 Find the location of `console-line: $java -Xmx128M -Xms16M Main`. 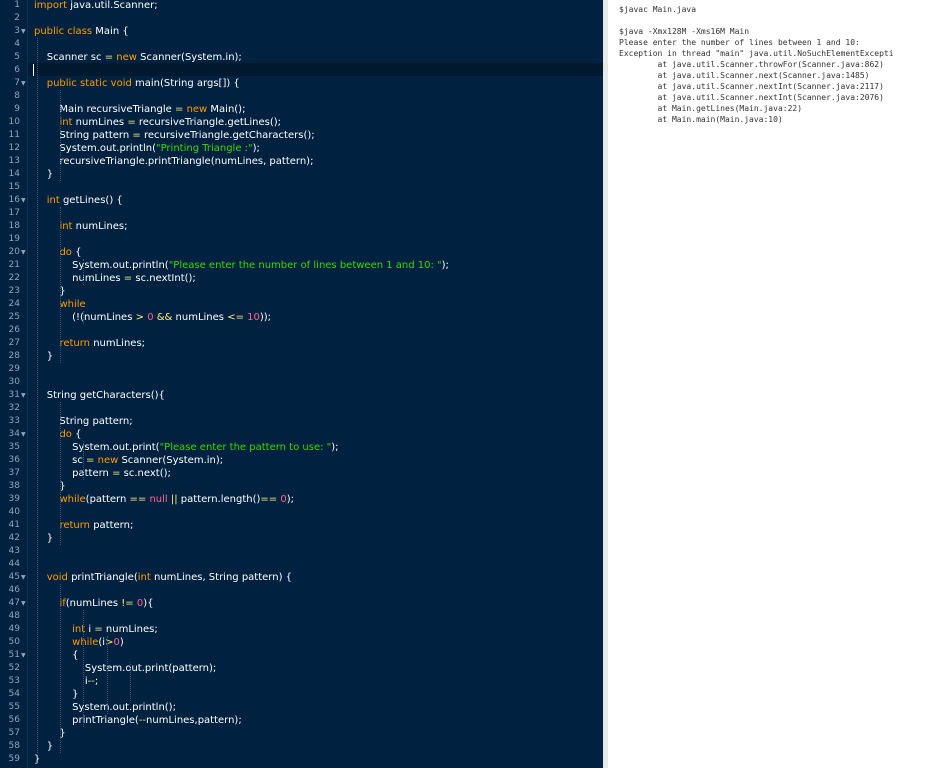

console-line: $java -Xmx128M -Xms16M Main is located at coordinates (684, 31).